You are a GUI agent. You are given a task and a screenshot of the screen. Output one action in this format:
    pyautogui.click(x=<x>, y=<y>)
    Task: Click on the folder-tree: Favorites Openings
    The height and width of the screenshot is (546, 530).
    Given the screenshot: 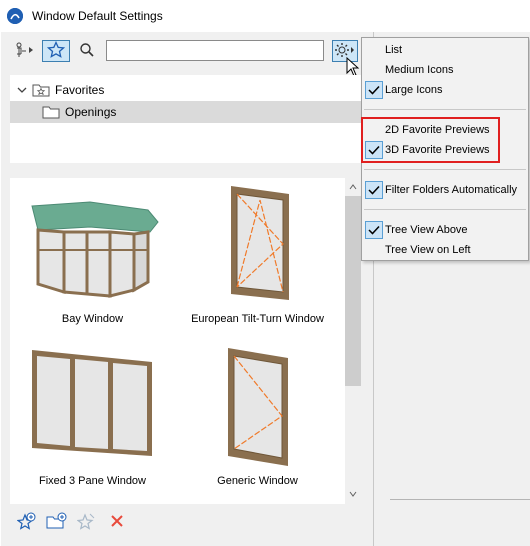 What is the action you would take?
    pyautogui.click(x=185, y=119)
    